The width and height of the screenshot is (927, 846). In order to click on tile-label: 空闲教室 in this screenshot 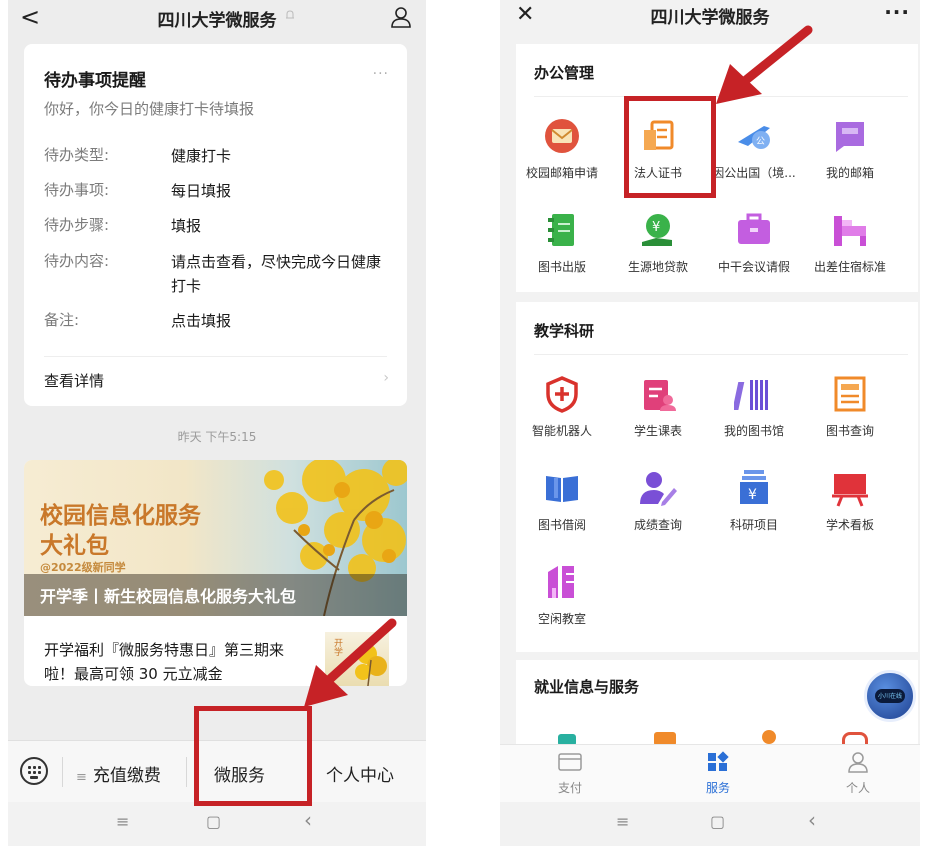, I will do `click(561, 619)`.